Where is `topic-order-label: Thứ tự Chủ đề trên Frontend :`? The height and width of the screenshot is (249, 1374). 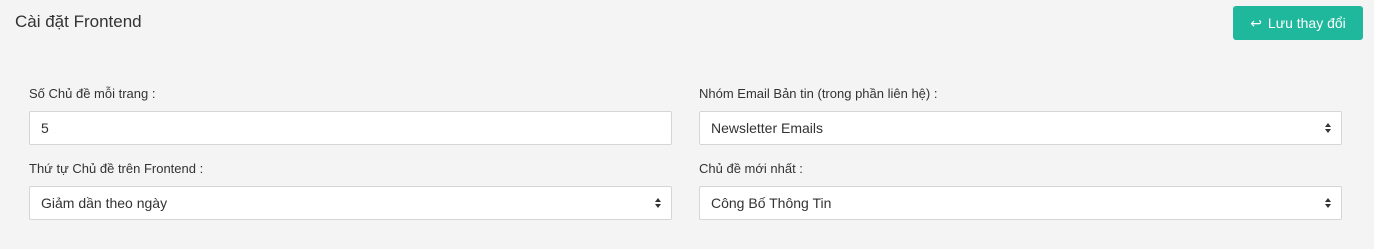
topic-order-label: Thứ tự Chủ đề trên Frontend : is located at coordinates (116, 168).